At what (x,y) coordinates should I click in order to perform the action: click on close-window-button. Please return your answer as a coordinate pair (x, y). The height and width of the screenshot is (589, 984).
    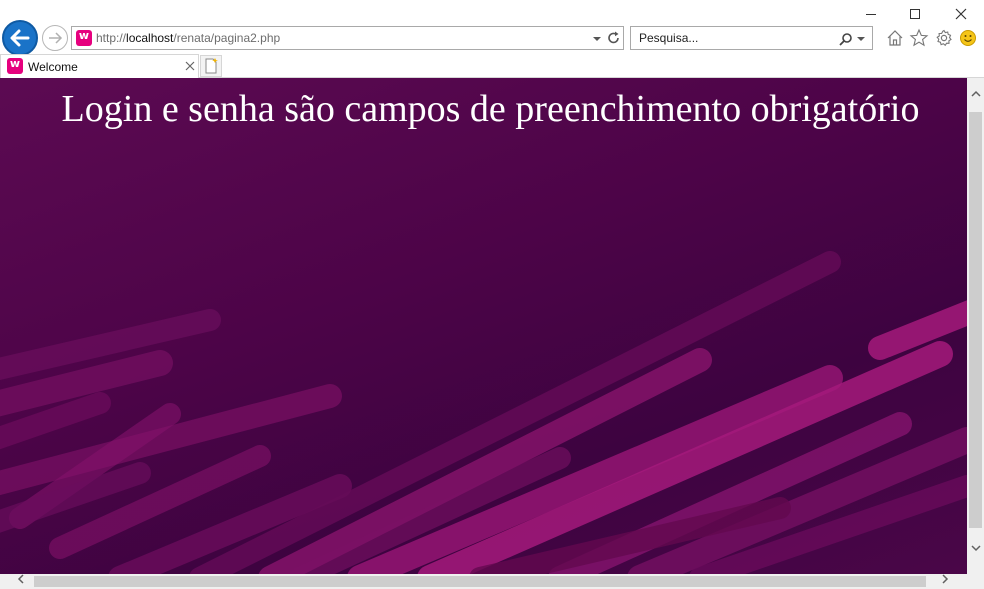
    Looking at the image, I should click on (961, 14).